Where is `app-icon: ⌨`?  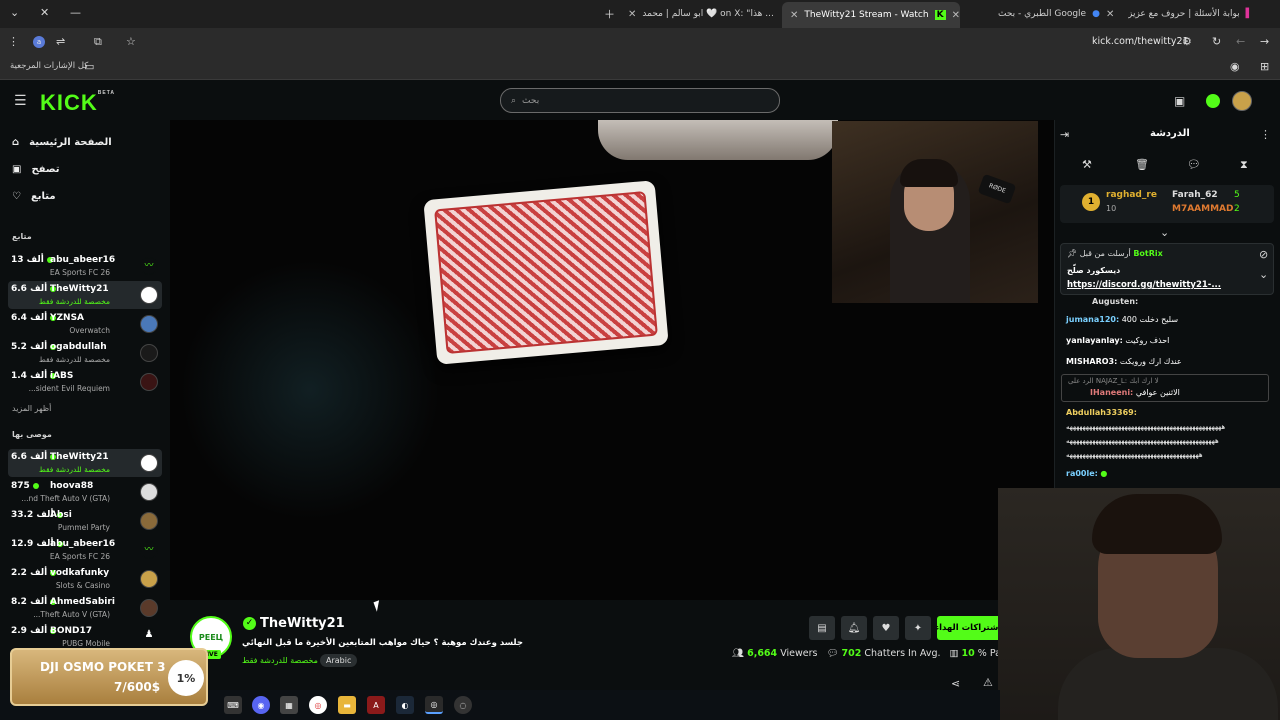
app-icon: ⌨ is located at coordinates (233, 705).